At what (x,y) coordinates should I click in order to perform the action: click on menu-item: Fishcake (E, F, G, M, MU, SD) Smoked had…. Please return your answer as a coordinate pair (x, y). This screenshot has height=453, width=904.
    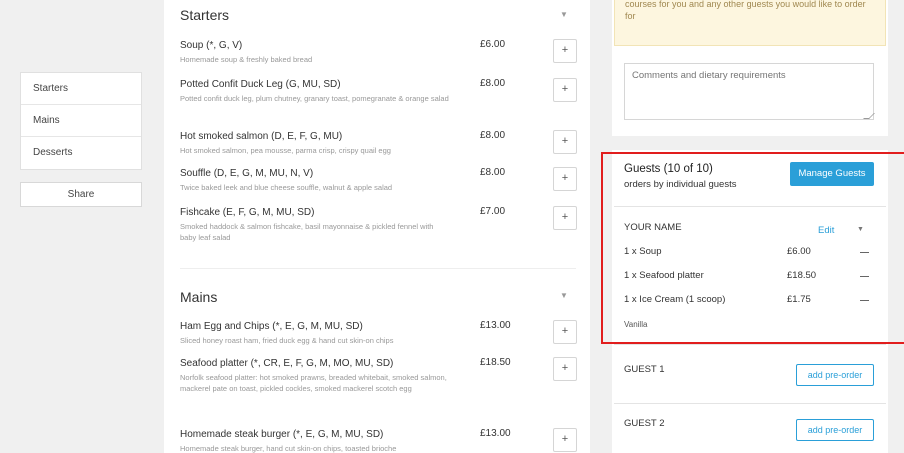
    Looking at the image, I should click on (380, 224).